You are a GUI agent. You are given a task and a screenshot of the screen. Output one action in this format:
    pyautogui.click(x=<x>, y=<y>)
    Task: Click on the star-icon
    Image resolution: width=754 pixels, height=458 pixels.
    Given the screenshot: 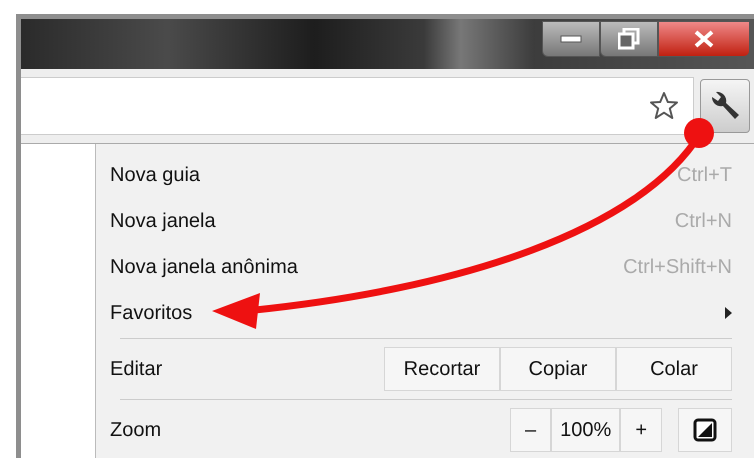 What is the action you would take?
    pyautogui.click(x=664, y=105)
    